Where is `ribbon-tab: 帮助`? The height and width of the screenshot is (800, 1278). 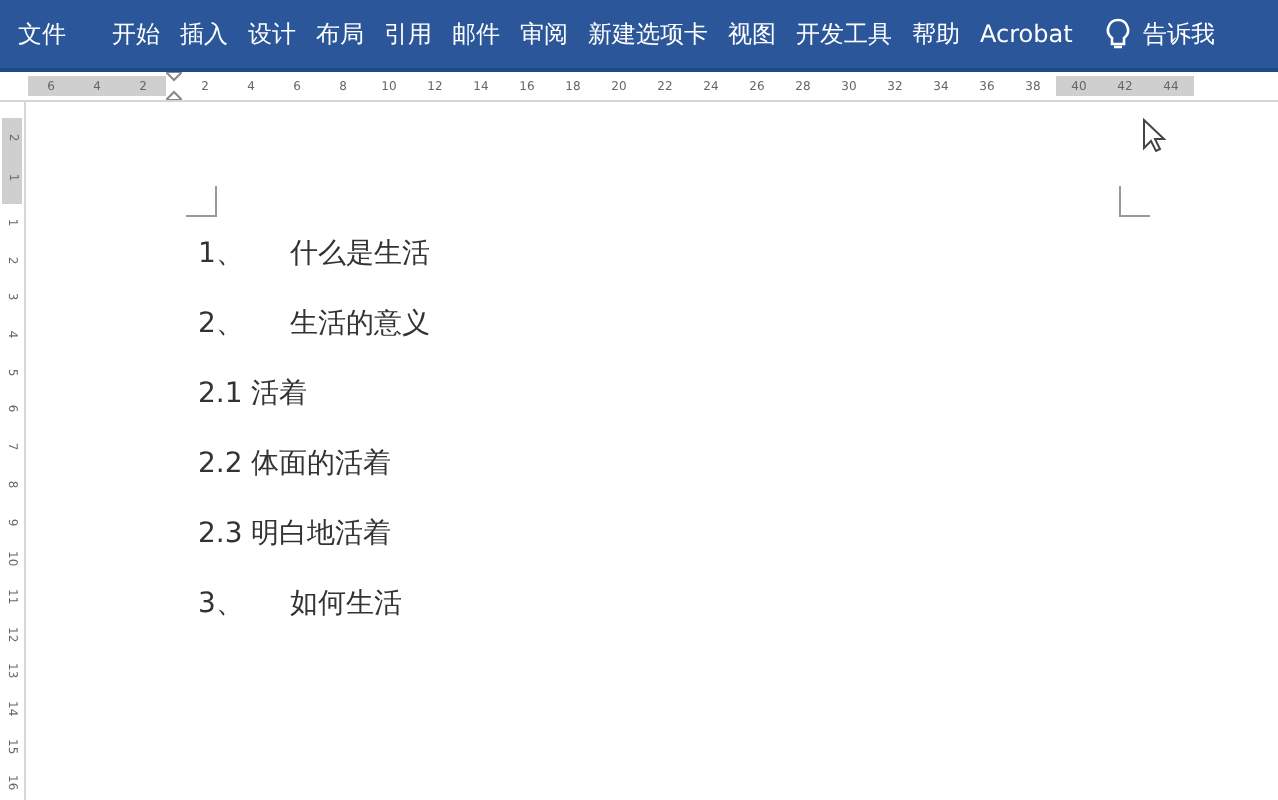
ribbon-tab: 帮助 is located at coordinates (936, 34).